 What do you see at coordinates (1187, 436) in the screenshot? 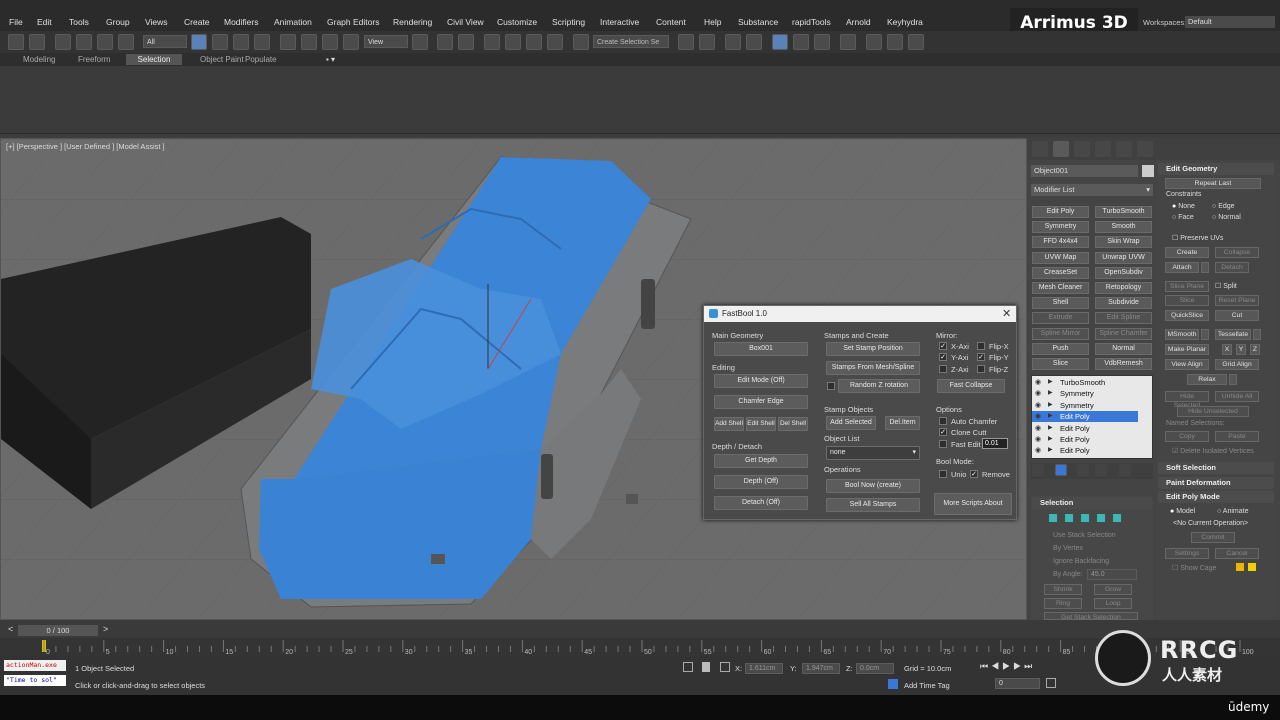
I see `copy-button: Copy` at bounding box center [1187, 436].